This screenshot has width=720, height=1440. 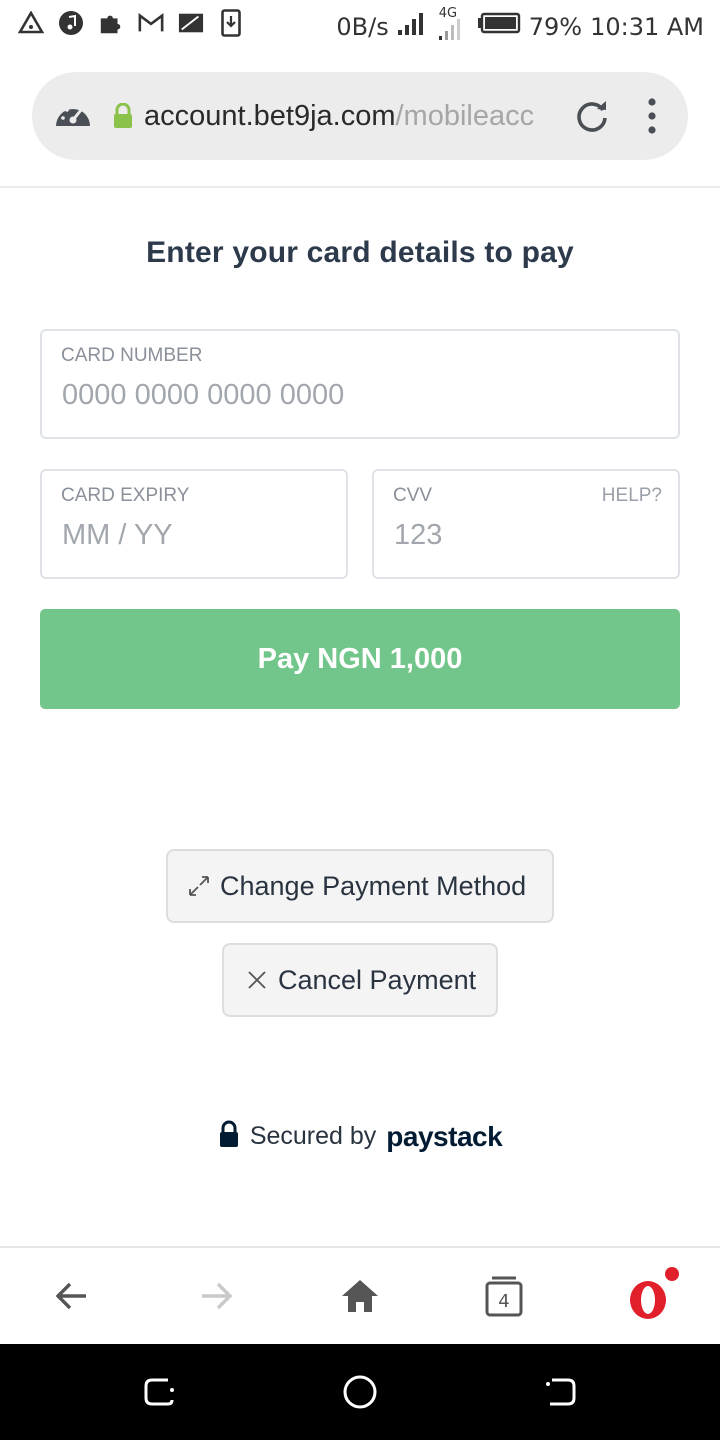 I want to click on back-arrow-icon, so click(x=72, y=1296).